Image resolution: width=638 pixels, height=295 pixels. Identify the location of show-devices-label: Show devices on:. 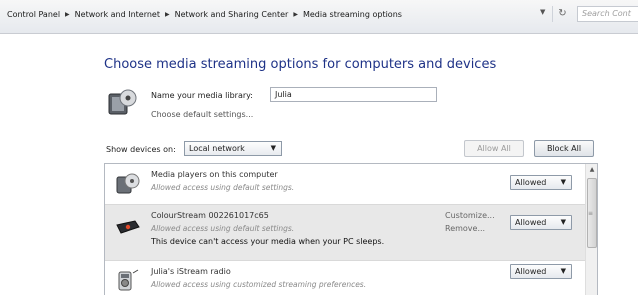
(141, 149).